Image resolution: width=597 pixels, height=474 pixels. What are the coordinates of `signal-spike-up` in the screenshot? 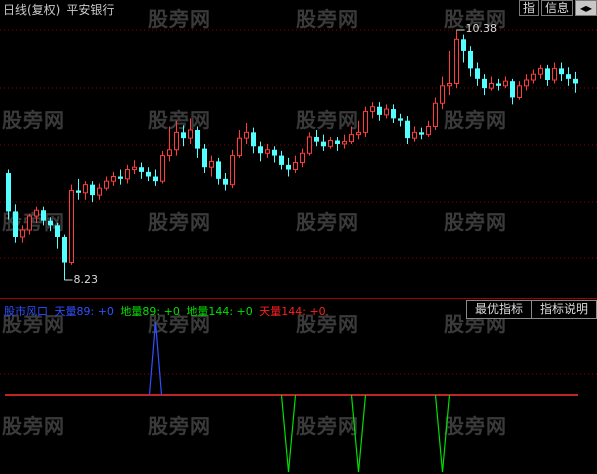 It's located at (155, 358).